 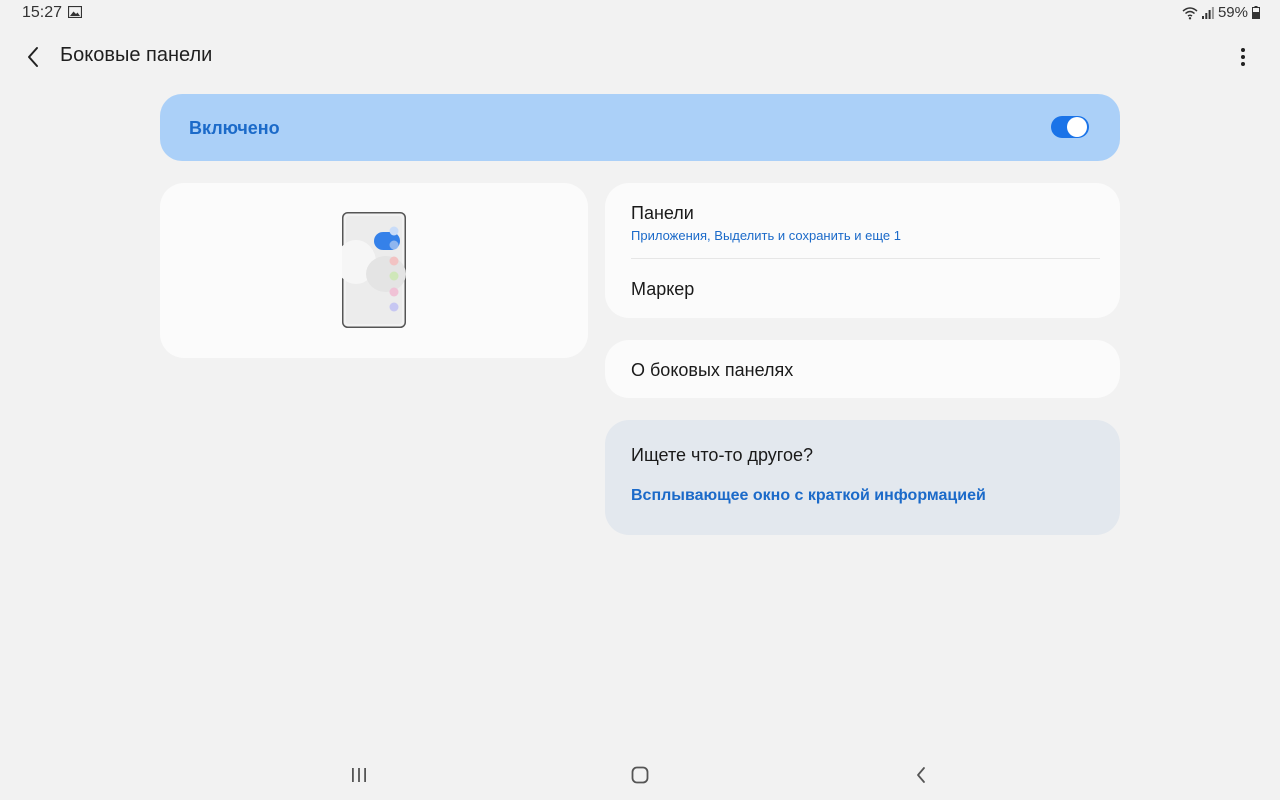 I want to click on nav-back-icon, so click(x=921, y=775).